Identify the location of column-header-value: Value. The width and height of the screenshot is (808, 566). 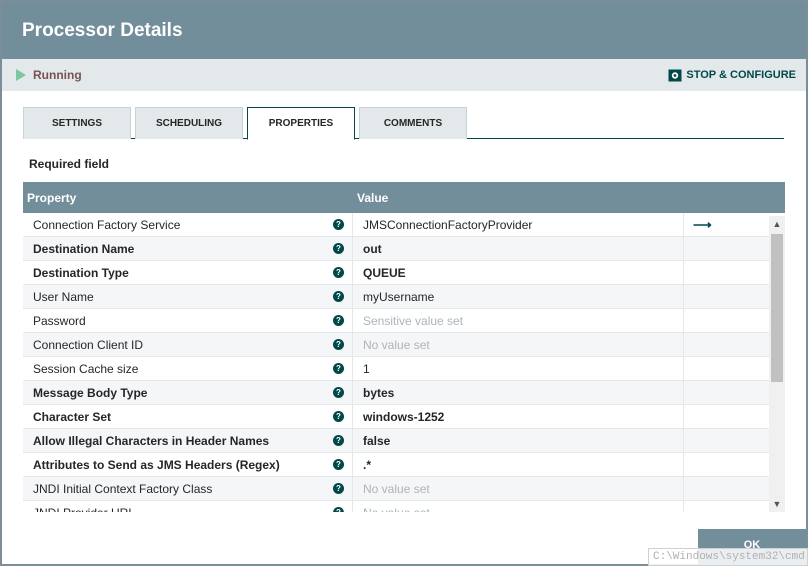
(373, 197).